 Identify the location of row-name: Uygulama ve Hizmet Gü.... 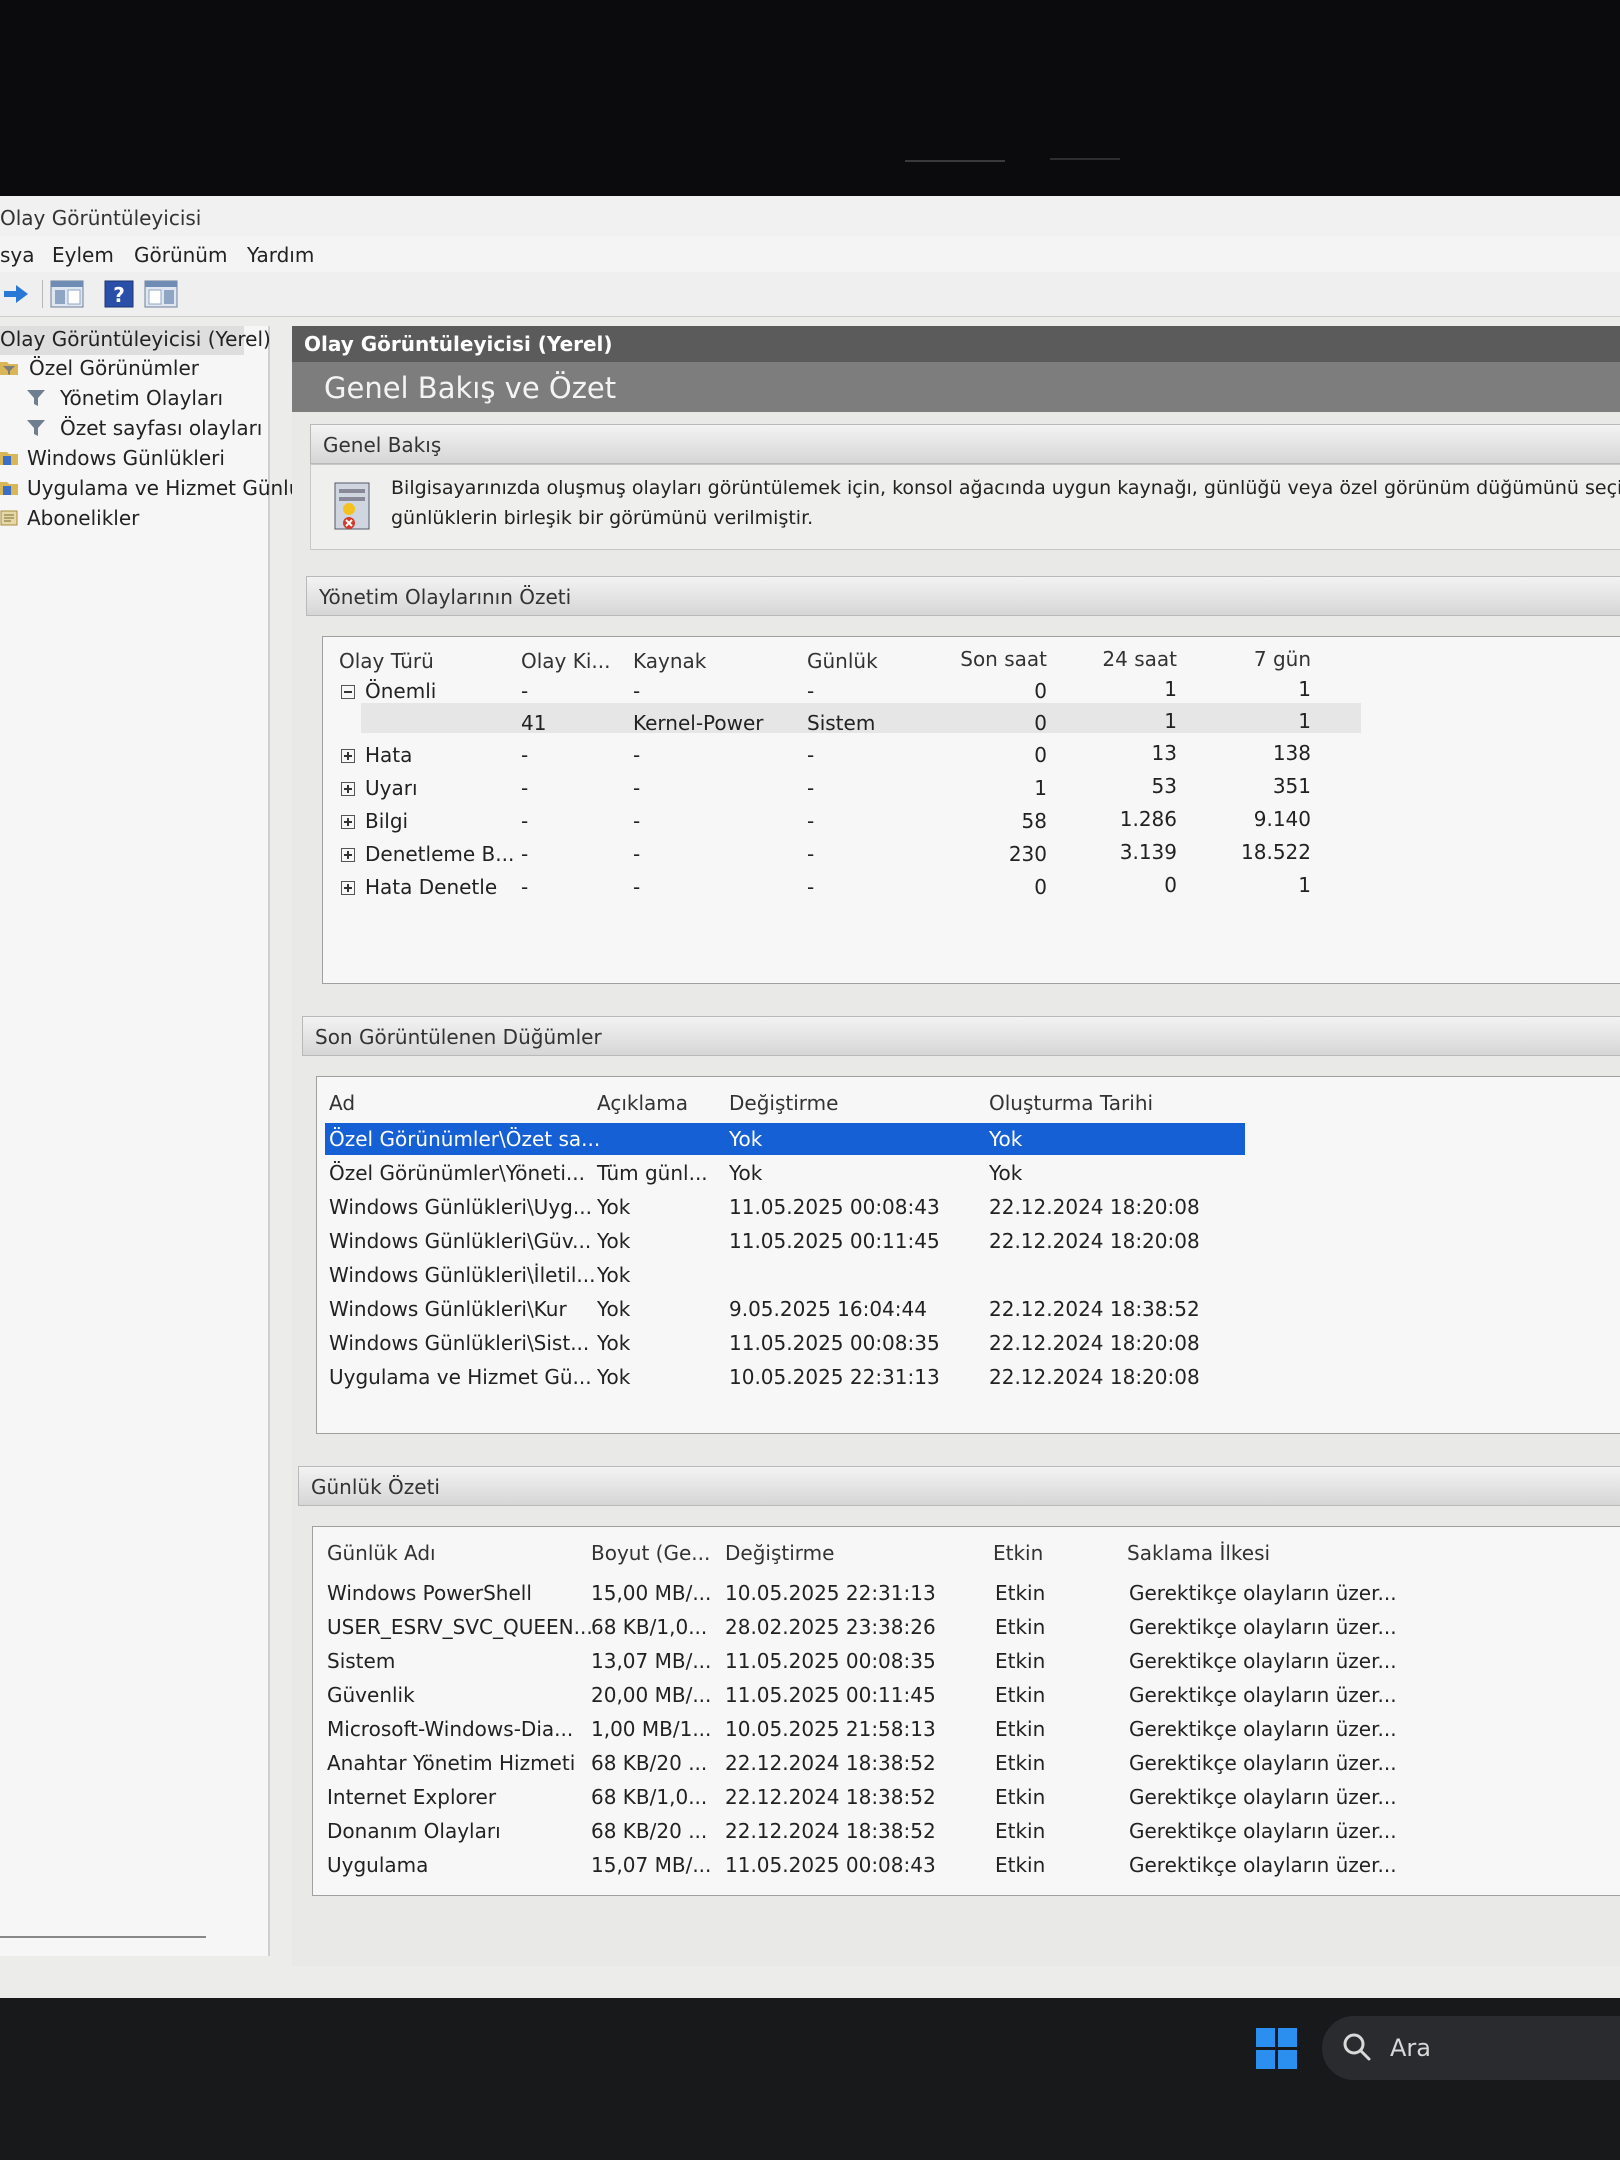
(460, 1377).